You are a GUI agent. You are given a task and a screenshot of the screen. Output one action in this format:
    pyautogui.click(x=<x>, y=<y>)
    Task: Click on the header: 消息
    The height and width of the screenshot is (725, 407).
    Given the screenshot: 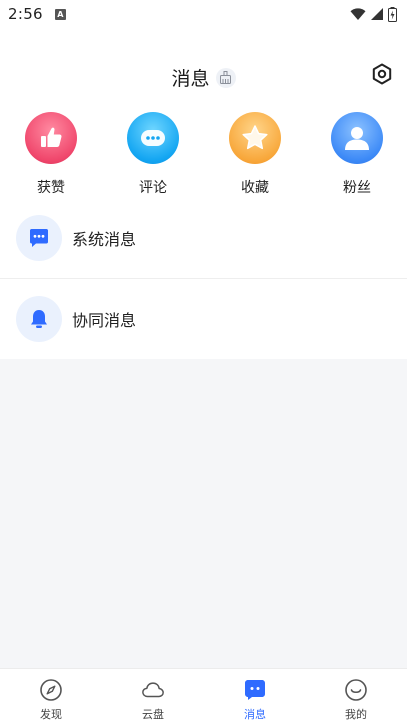 What is the action you would take?
    pyautogui.click(x=203, y=78)
    